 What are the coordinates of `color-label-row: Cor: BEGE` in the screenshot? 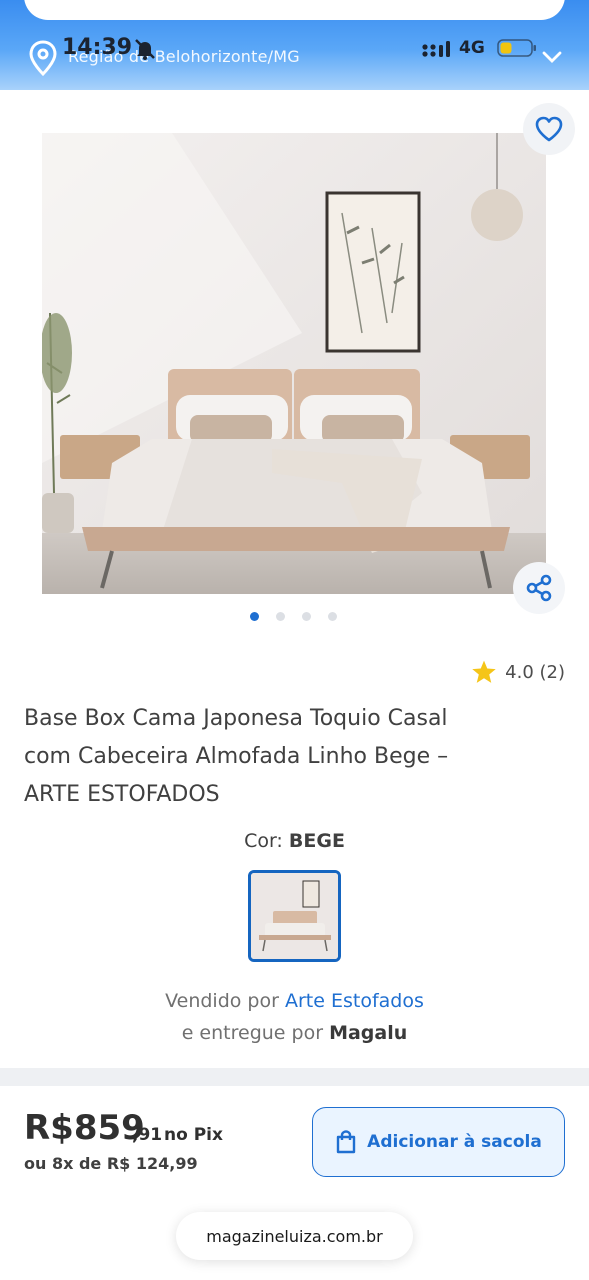 It's located at (294, 841).